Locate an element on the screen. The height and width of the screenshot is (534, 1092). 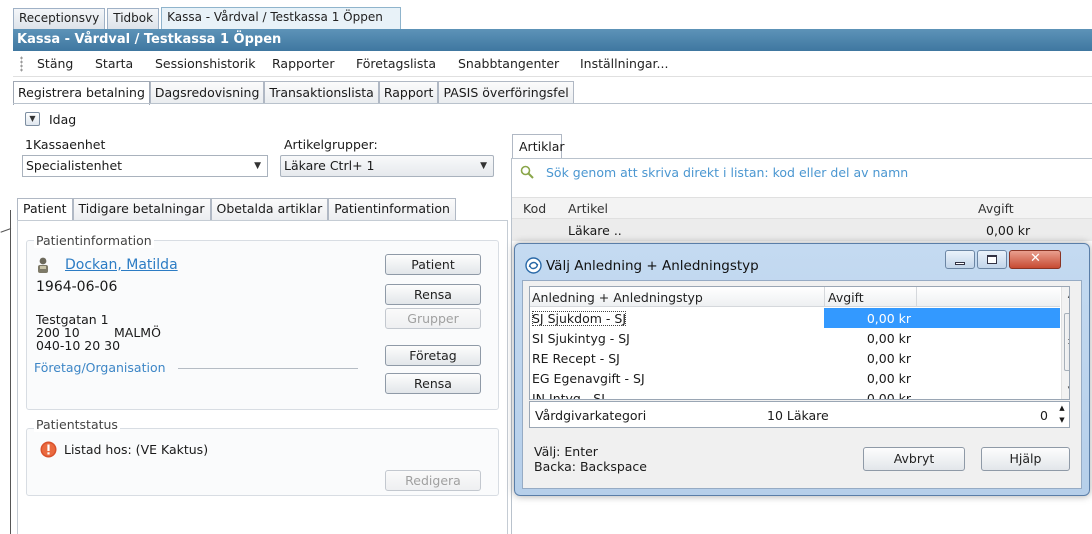
anledning-name: SJ Sjukdom - SJ is located at coordinates (579, 318).